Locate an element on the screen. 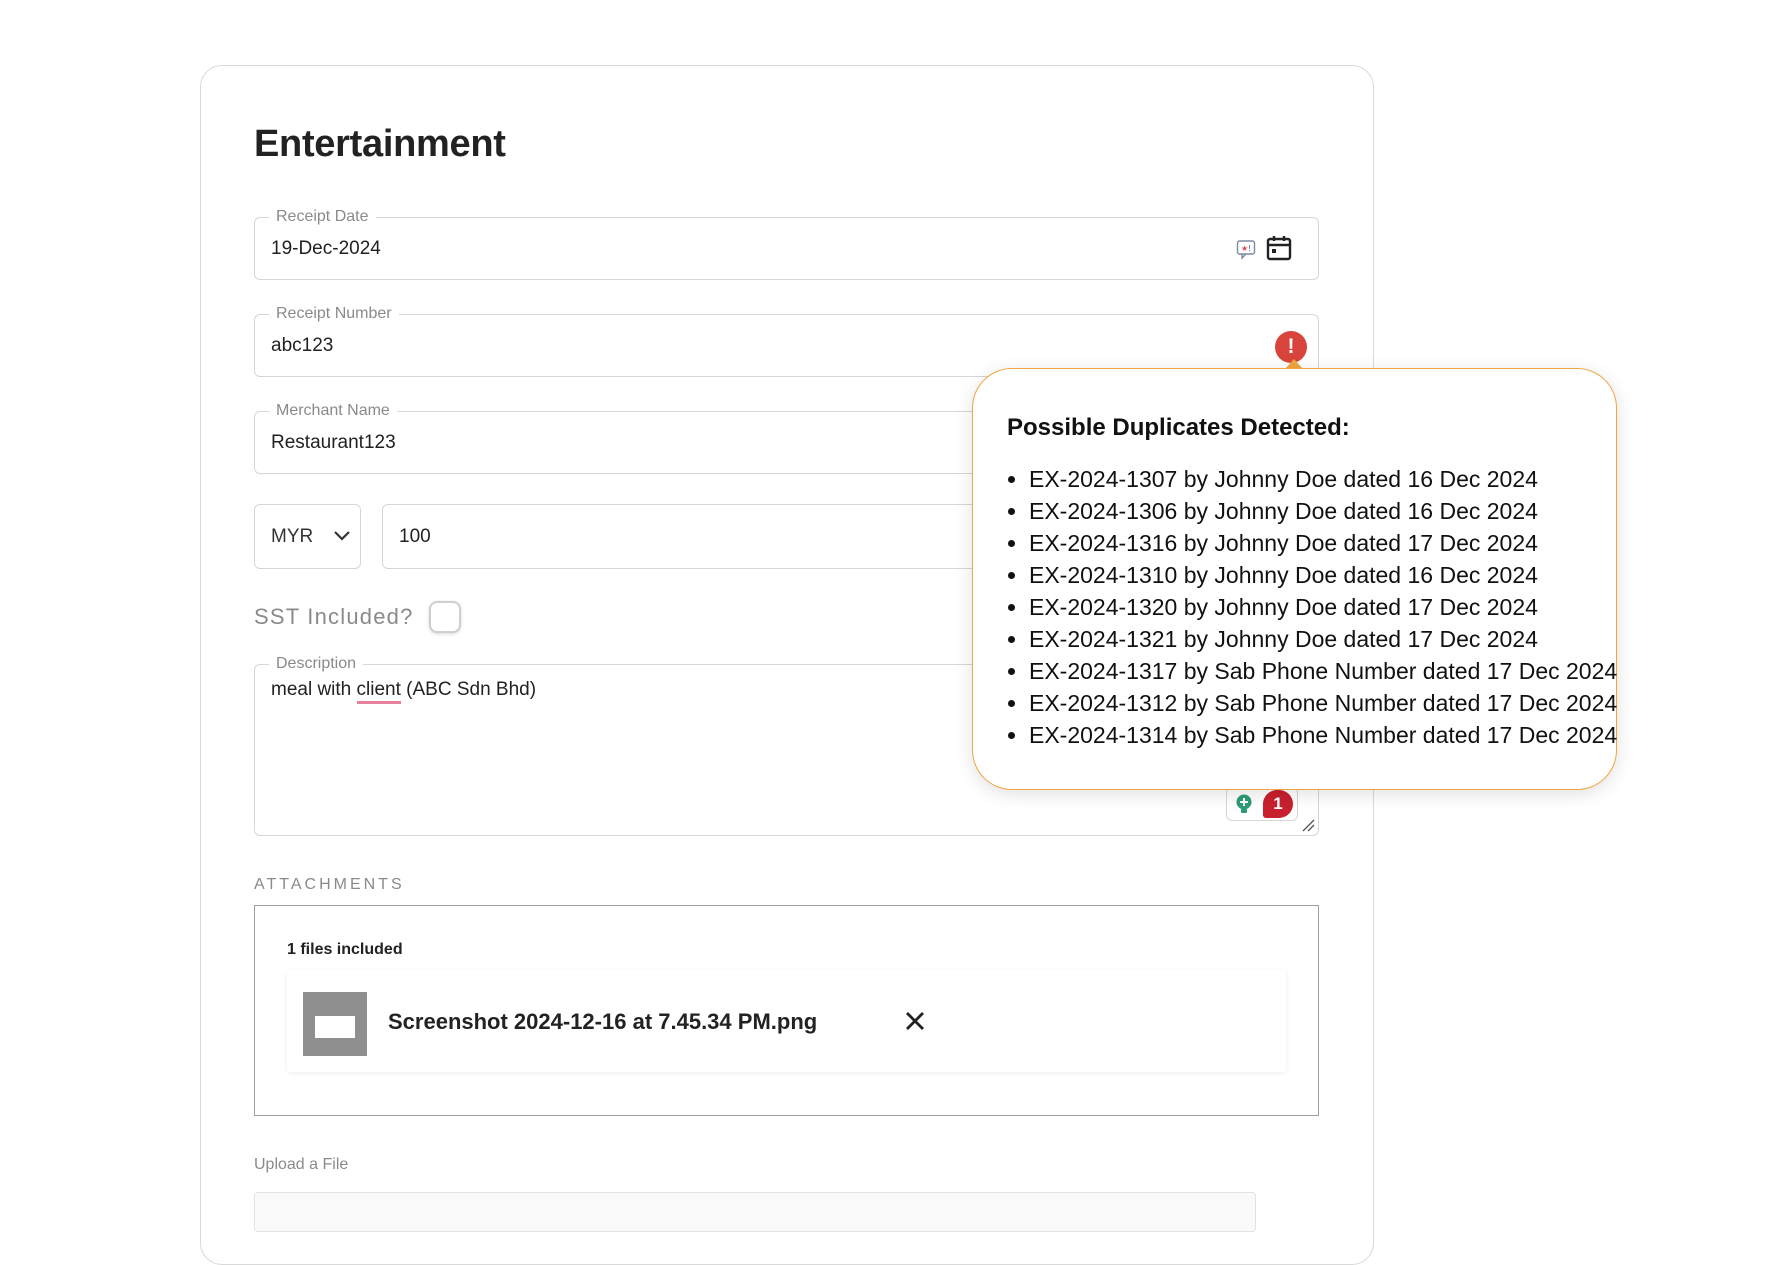  close-icon is located at coordinates (915, 1021).